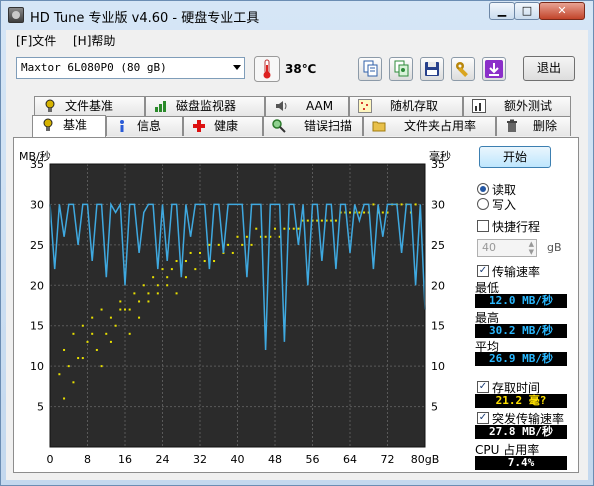 This screenshot has width=594, height=486. What do you see at coordinates (35, 156) in the screenshot?
I see `y-axis-label-left: MB/秒` at bounding box center [35, 156].